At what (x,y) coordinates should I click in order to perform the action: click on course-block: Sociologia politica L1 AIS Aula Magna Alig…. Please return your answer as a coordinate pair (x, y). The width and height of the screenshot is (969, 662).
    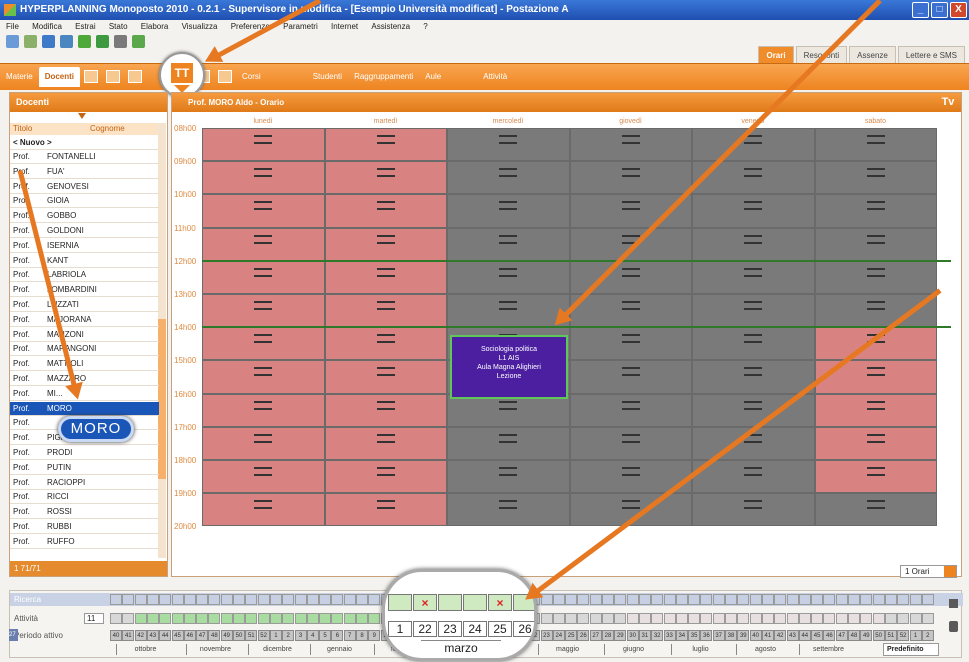
    Looking at the image, I should click on (509, 367).